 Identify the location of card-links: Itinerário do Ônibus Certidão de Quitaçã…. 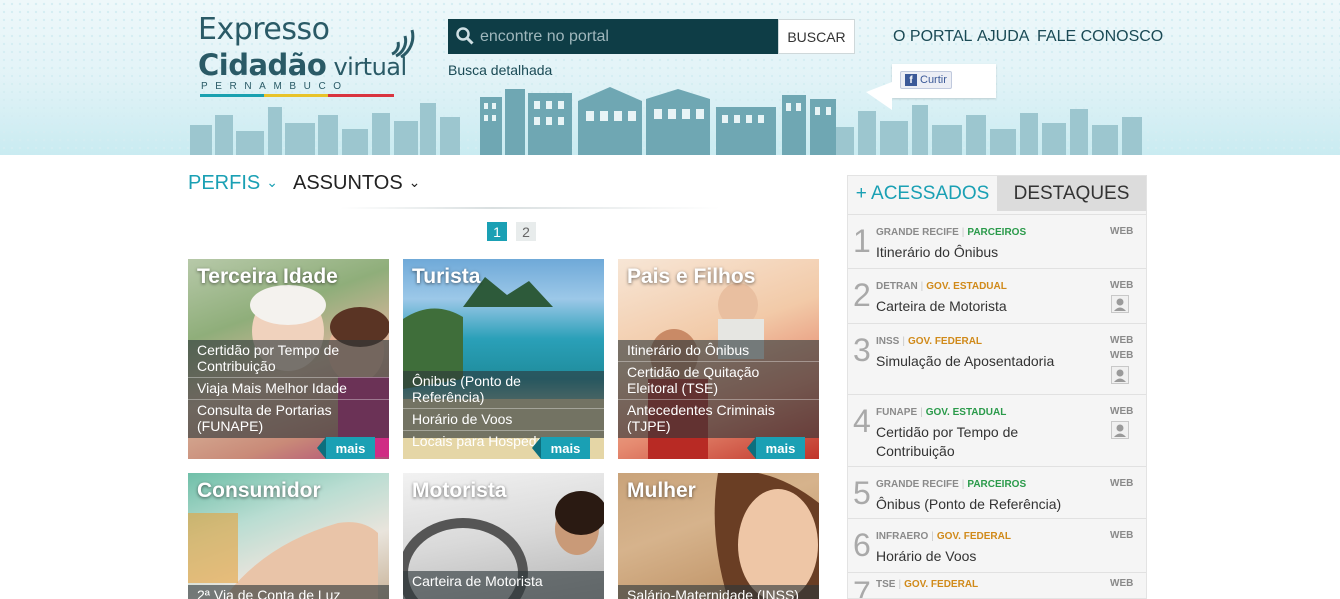
(718, 389).